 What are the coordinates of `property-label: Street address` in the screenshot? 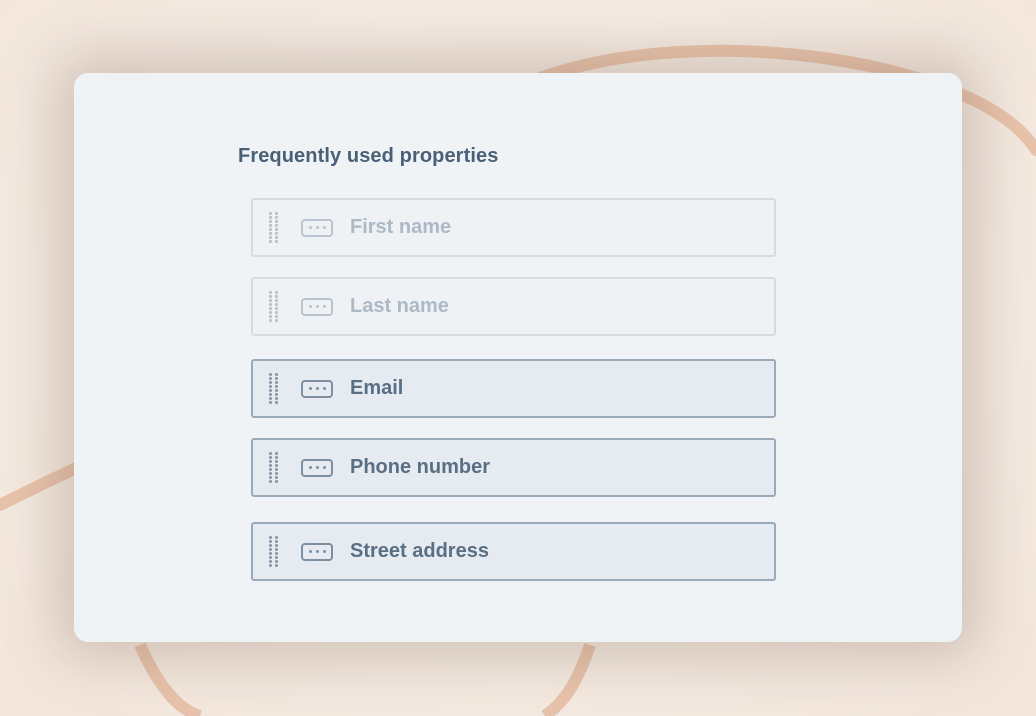 It's located at (419, 551).